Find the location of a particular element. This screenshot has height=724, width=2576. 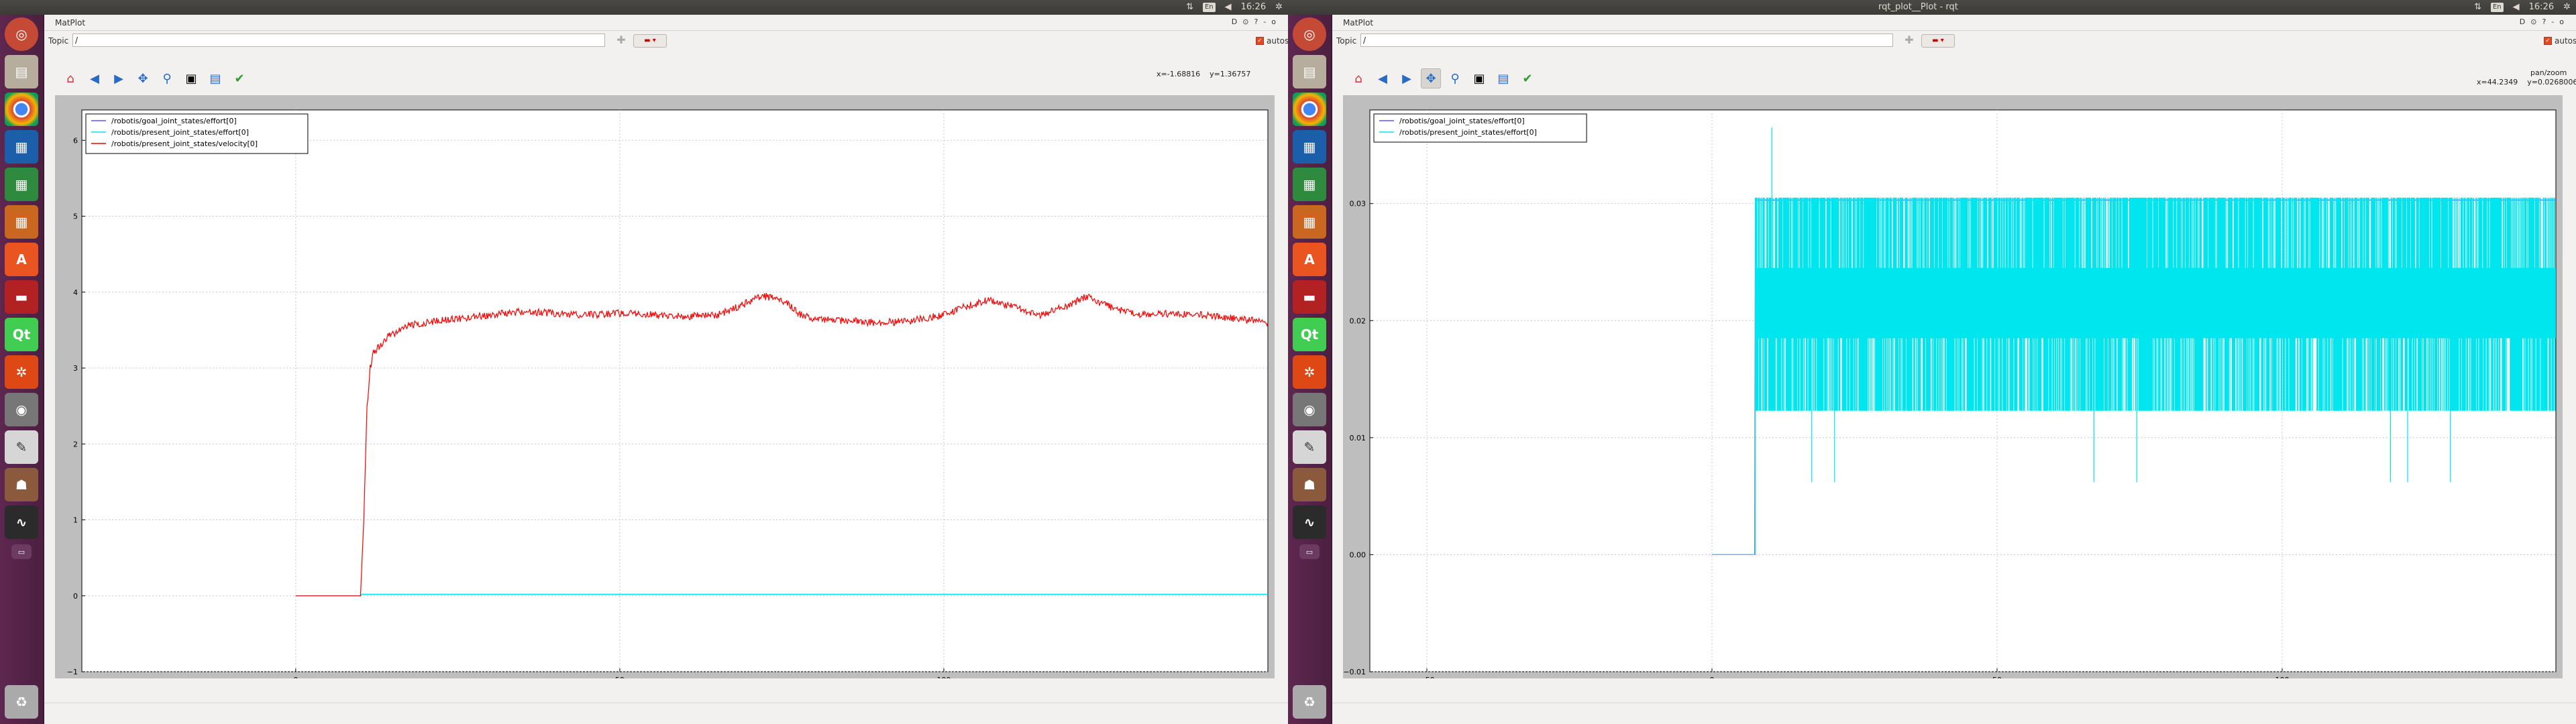

topic-row: Topic ✚ ▬ ▾ ✓ autoscroll ☷ Ok is located at coordinates (1954, 41).